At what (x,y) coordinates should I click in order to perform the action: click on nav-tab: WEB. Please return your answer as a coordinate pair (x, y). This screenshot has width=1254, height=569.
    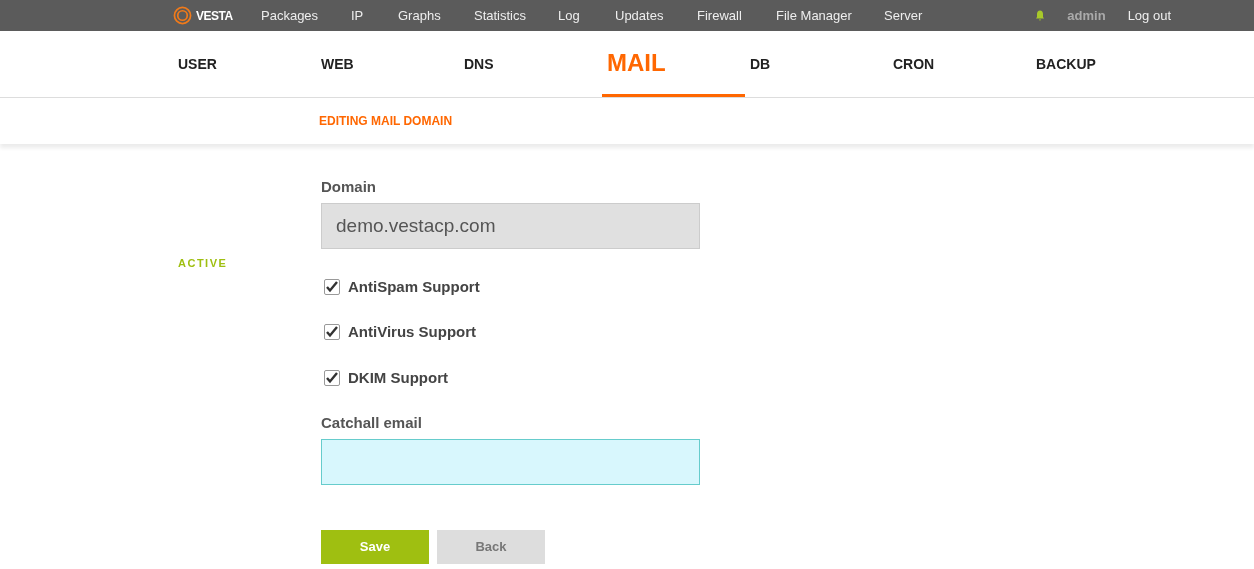
    Looking at the image, I should click on (392, 64).